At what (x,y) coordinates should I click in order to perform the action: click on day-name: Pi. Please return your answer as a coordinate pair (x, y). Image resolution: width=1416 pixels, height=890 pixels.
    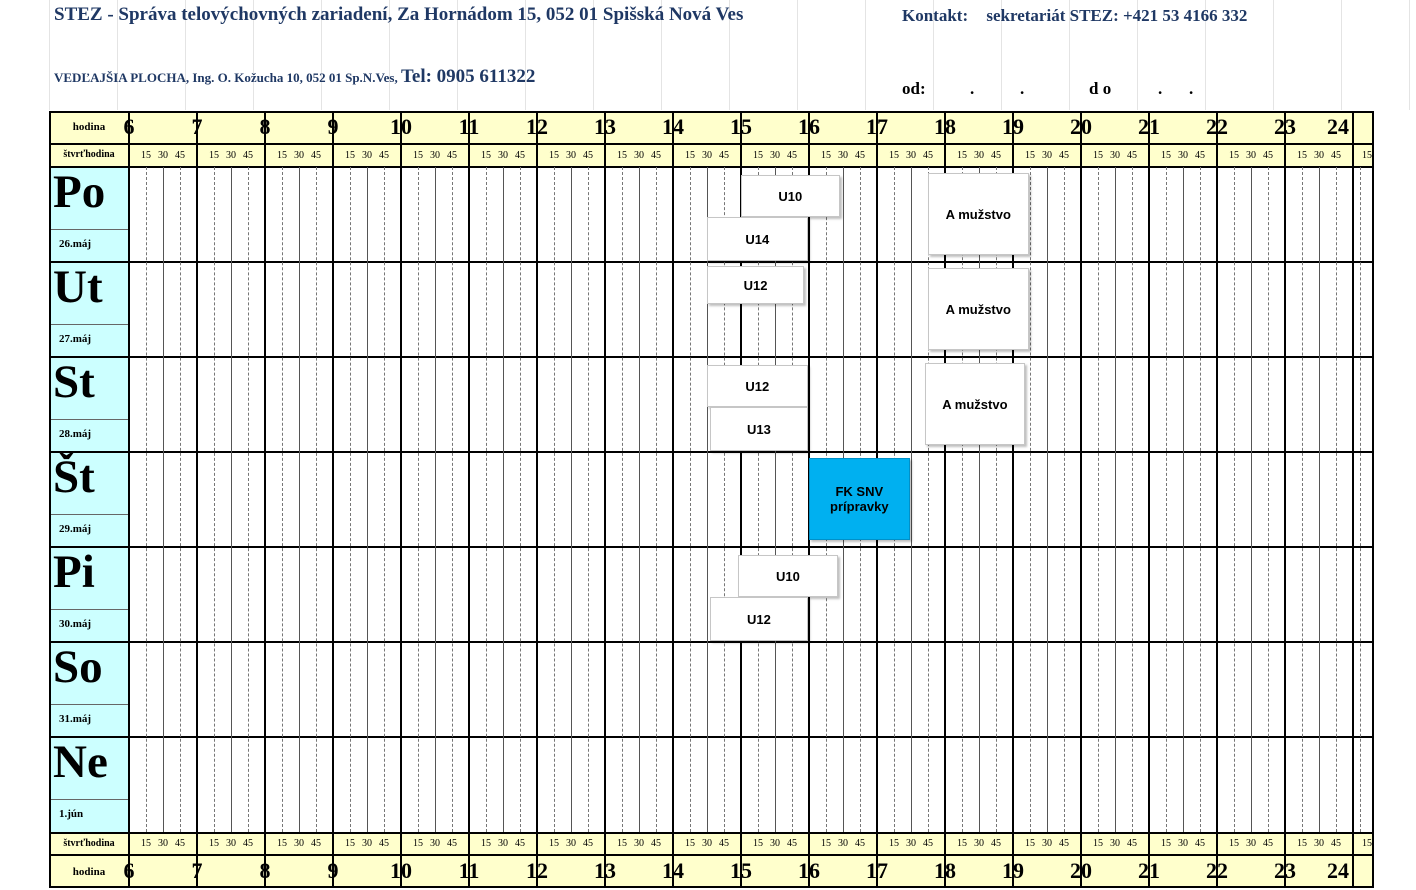
    Looking at the image, I should click on (74, 572).